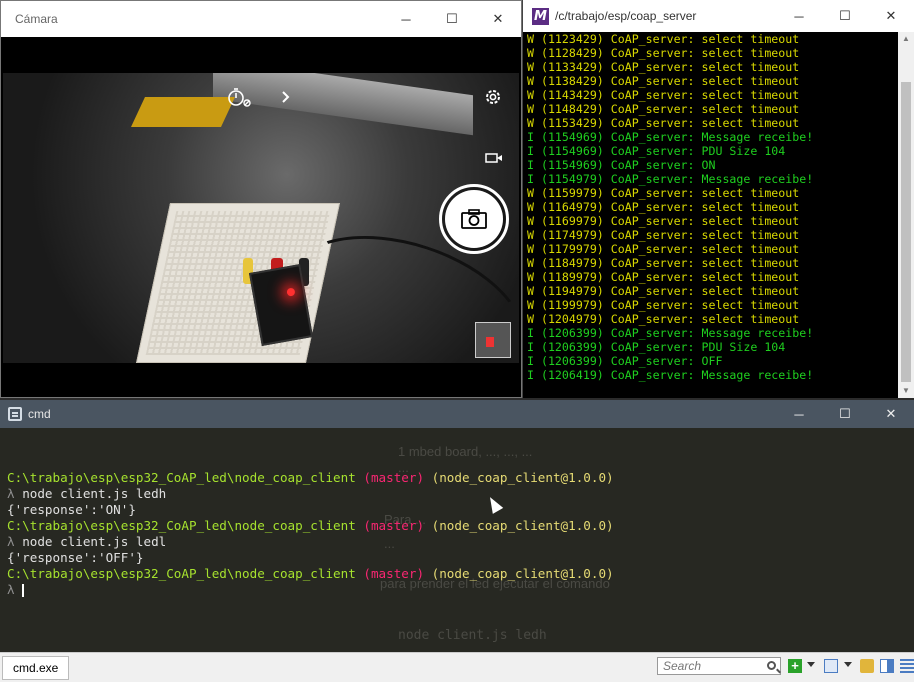 The image size is (914, 682). What do you see at coordinates (887, 666) in the screenshot?
I see `split-view-icon` at bounding box center [887, 666].